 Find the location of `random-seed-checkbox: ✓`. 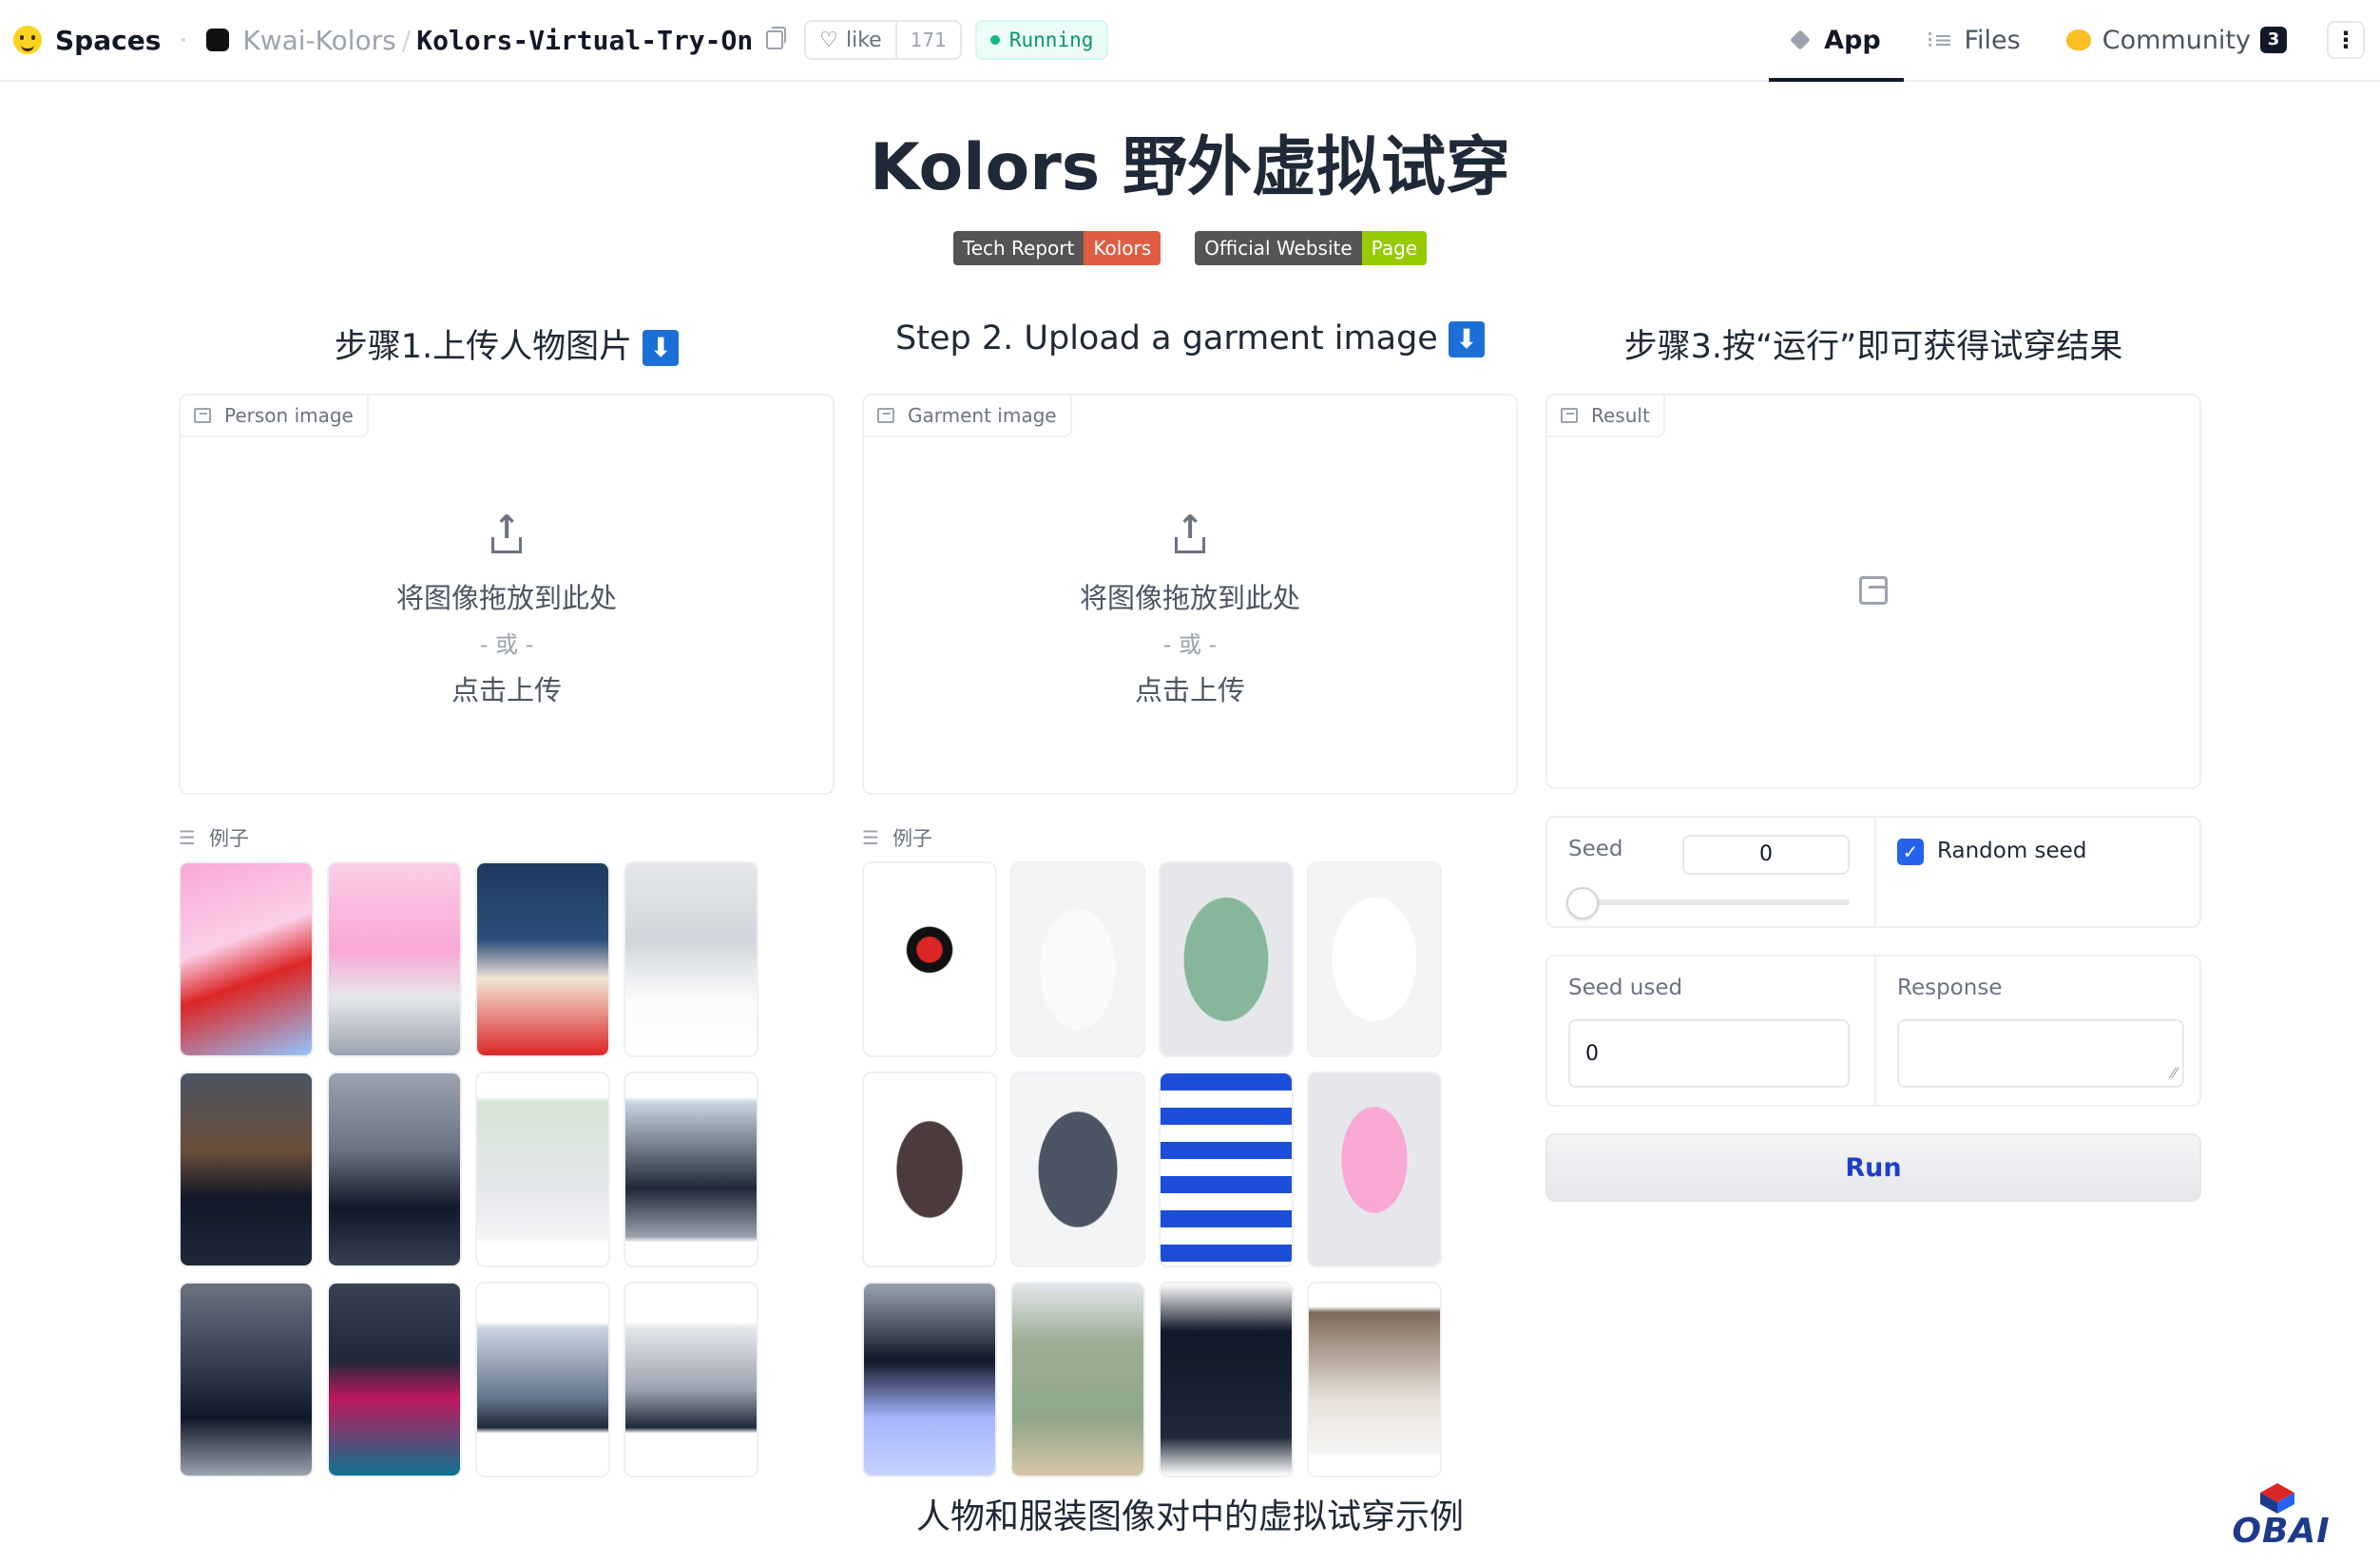

random-seed-checkbox: ✓ is located at coordinates (1910, 852).